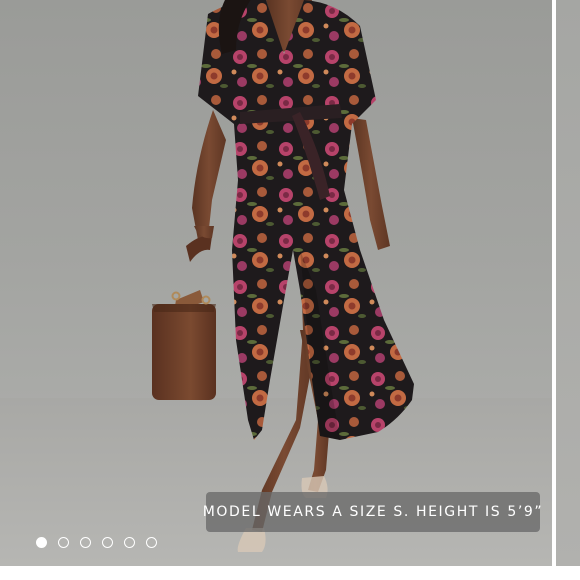 The height and width of the screenshot is (580, 580). I want to click on model-size-caption-text: MODEL WEARS A SIZE S. HEIGHT IS 5’9”, so click(373, 512).